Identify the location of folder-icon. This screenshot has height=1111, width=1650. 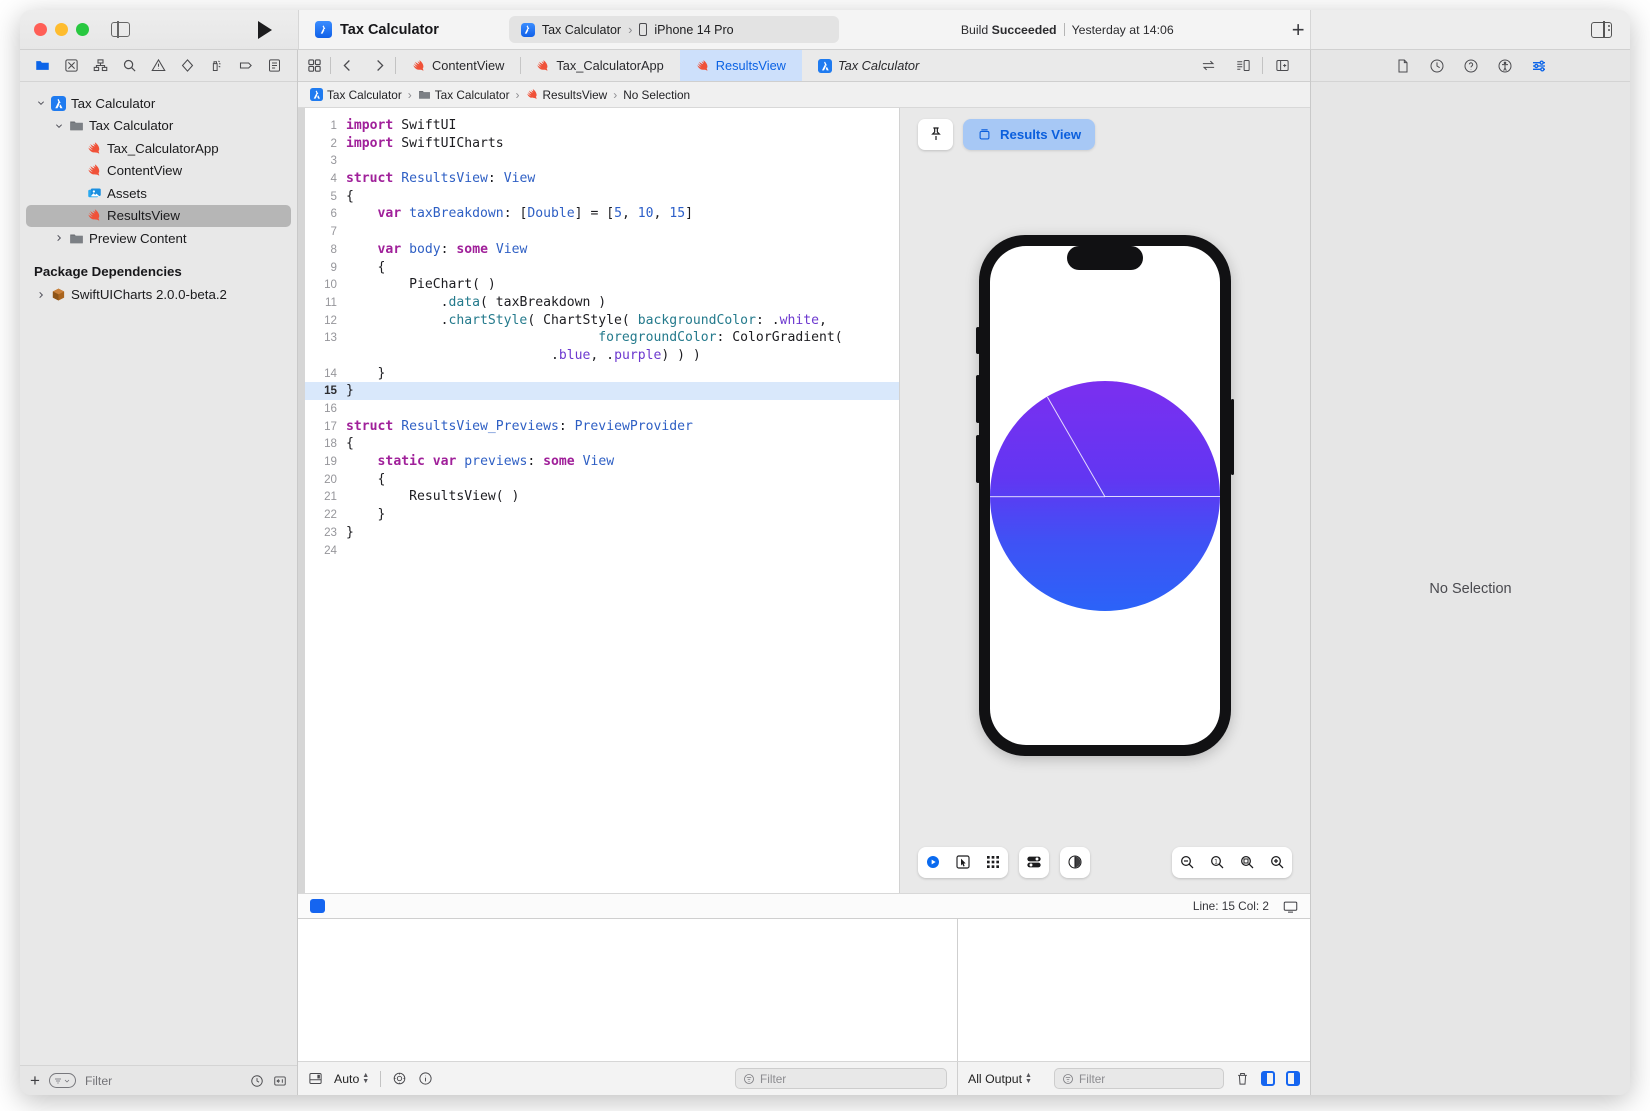
(42, 66).